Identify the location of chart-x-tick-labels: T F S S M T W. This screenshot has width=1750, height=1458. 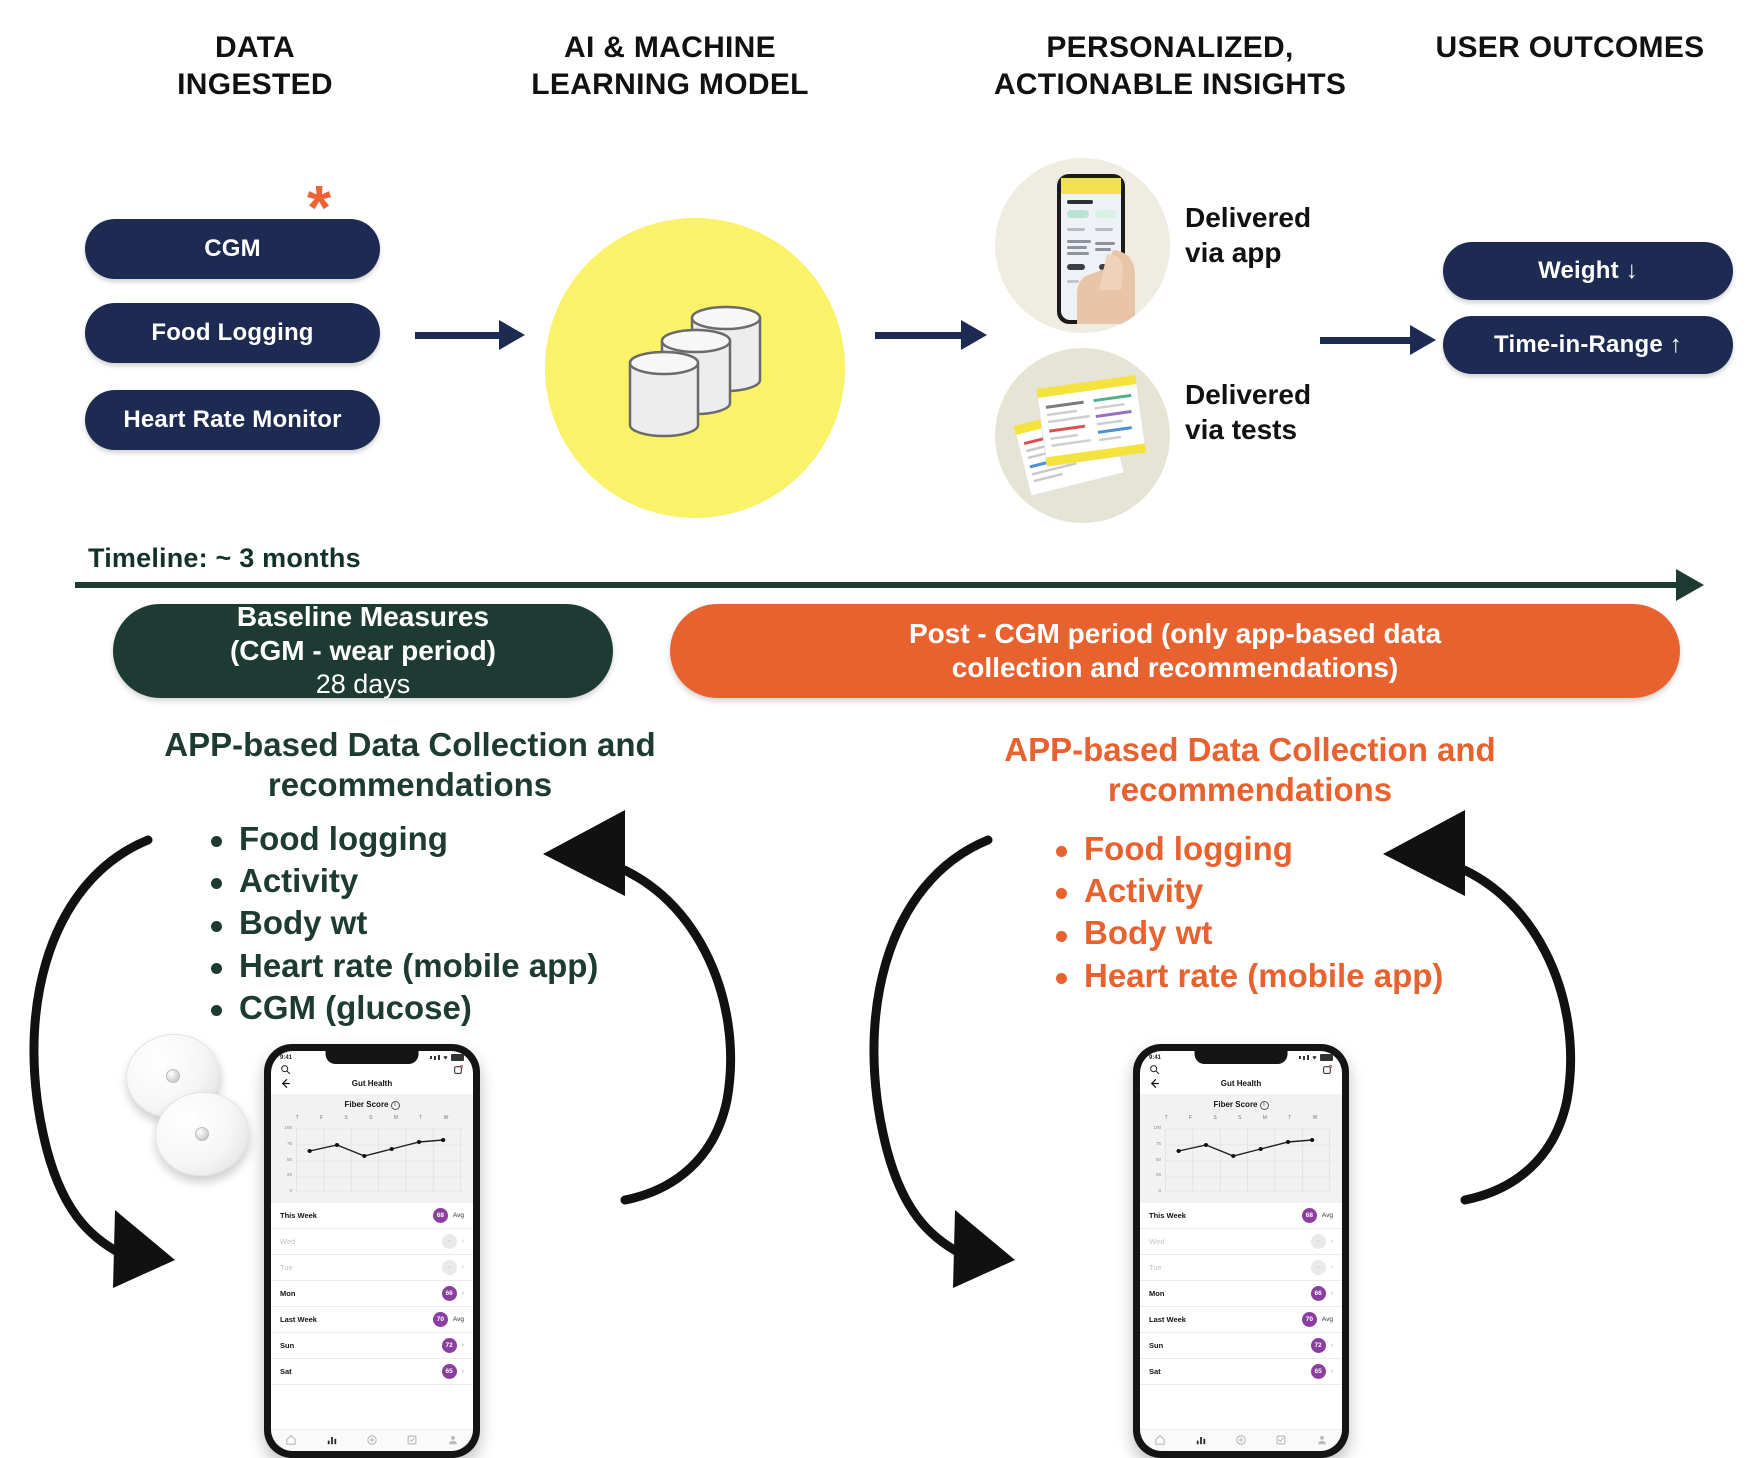
(1241, 1119).